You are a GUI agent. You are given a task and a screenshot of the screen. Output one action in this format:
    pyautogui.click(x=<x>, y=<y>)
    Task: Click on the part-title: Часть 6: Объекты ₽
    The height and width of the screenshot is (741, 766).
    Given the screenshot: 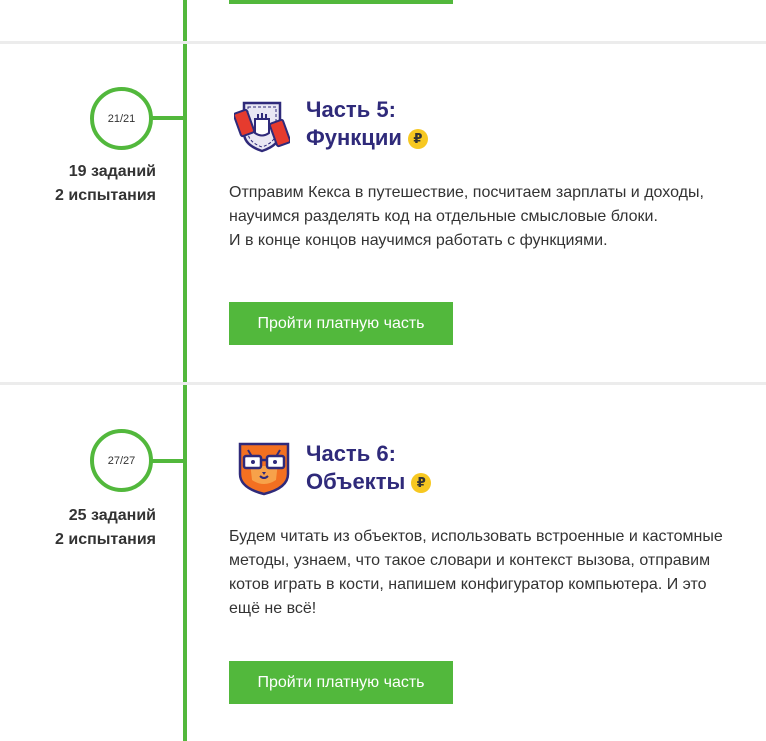 What is the action you would take?
    pyautogui.click(x=369, y=468)
    